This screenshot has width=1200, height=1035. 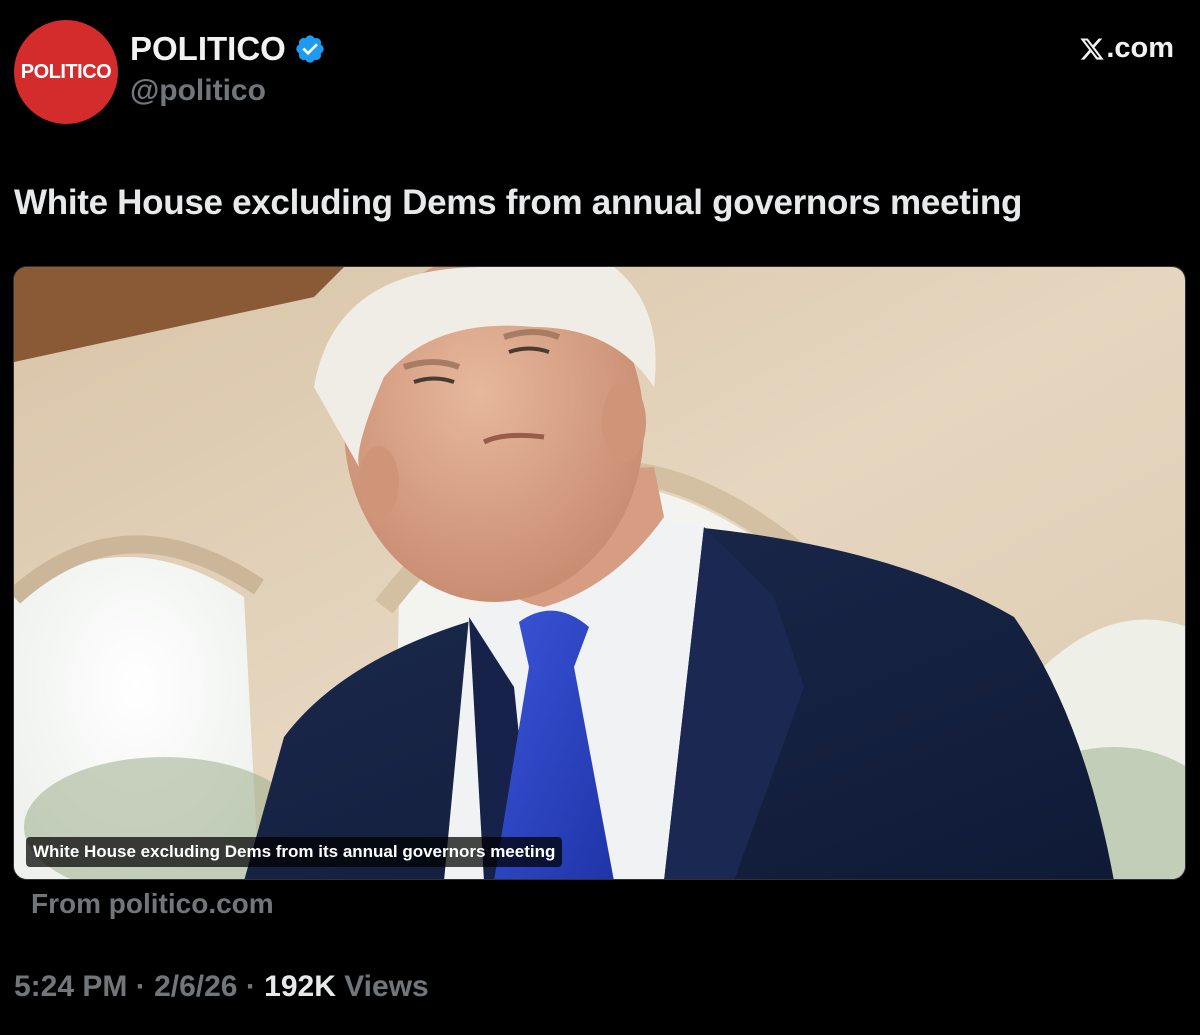 What do you see at coordinates (198, 91) in the screenshot?
I see `user-handle: @politico` at bounding box center [198, 91].